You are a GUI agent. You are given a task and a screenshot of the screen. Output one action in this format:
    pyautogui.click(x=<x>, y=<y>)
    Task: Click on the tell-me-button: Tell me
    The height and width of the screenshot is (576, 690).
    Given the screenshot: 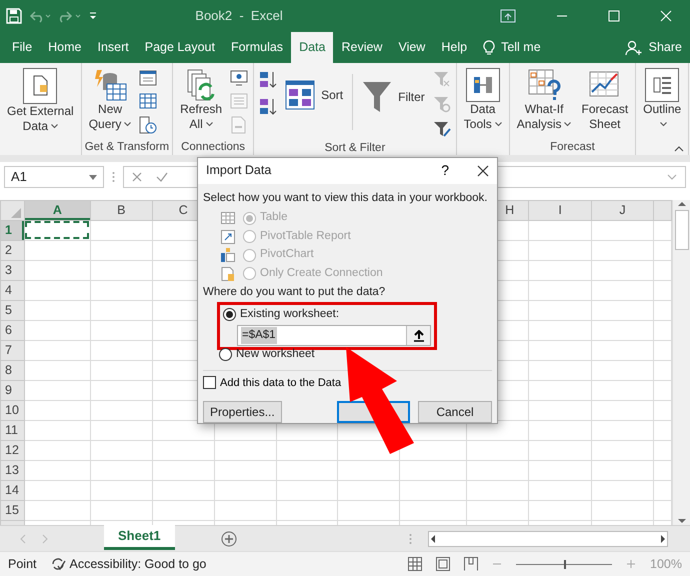 What is the action you would take?
    pyautogui.click(x=512, y=47)
    